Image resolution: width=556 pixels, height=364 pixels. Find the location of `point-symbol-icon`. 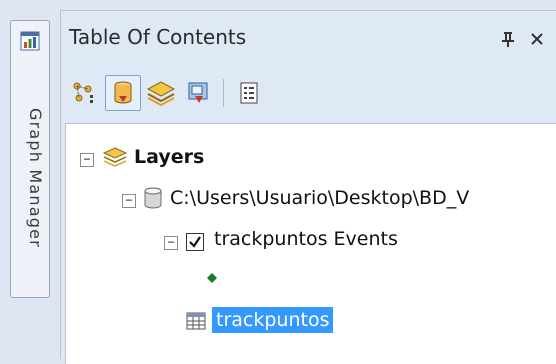

point-symbol-icon is located at coordinates (212, 278).